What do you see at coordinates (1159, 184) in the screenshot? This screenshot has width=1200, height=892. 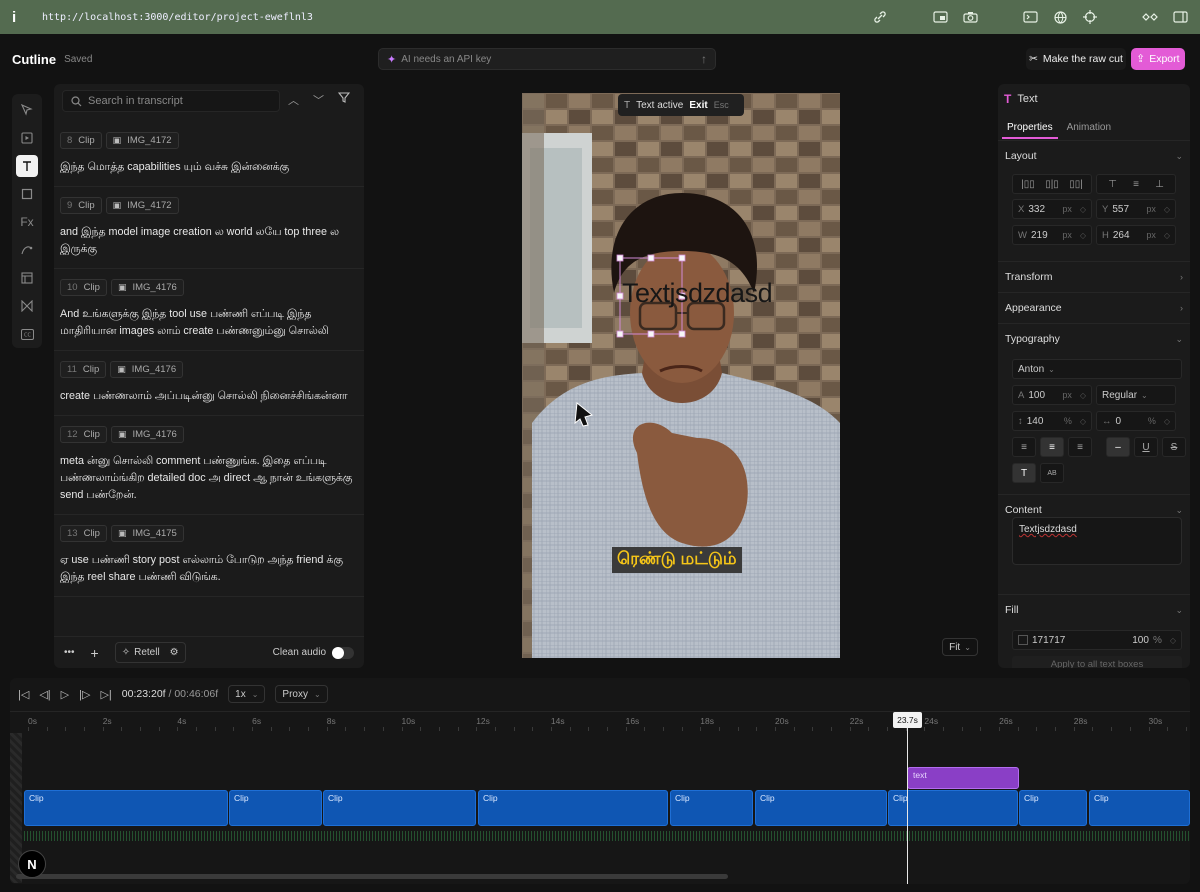 I see `align-bottom-icon: ⊥` at bounding box center [1159, 184].